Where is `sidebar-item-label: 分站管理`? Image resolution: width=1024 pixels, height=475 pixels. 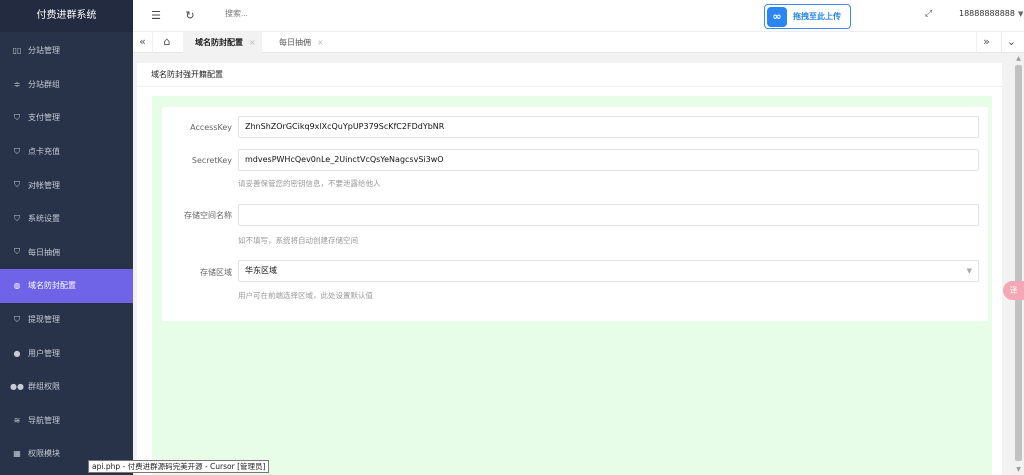
sidebar-item-label: 分站管理 is located at coordinates (44, 51).